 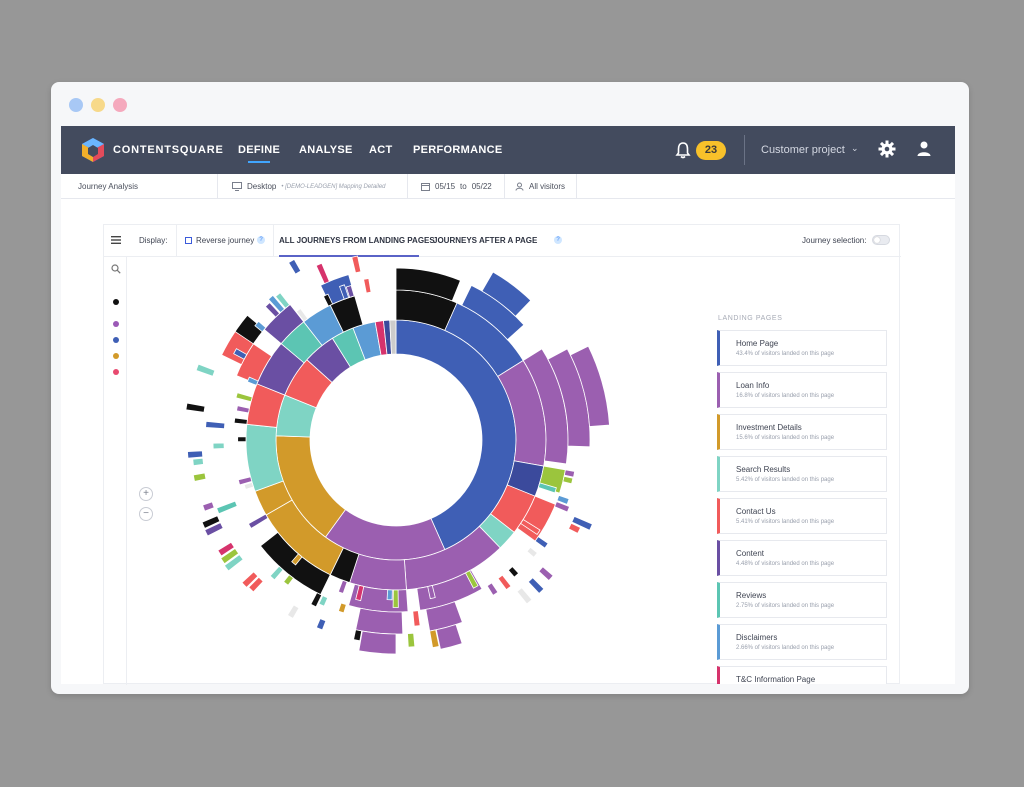 What do you see at coordinates (769, 427) in the screenshot?
I see `landing-page-name: Investment Details` at bounding box center [769, 427].